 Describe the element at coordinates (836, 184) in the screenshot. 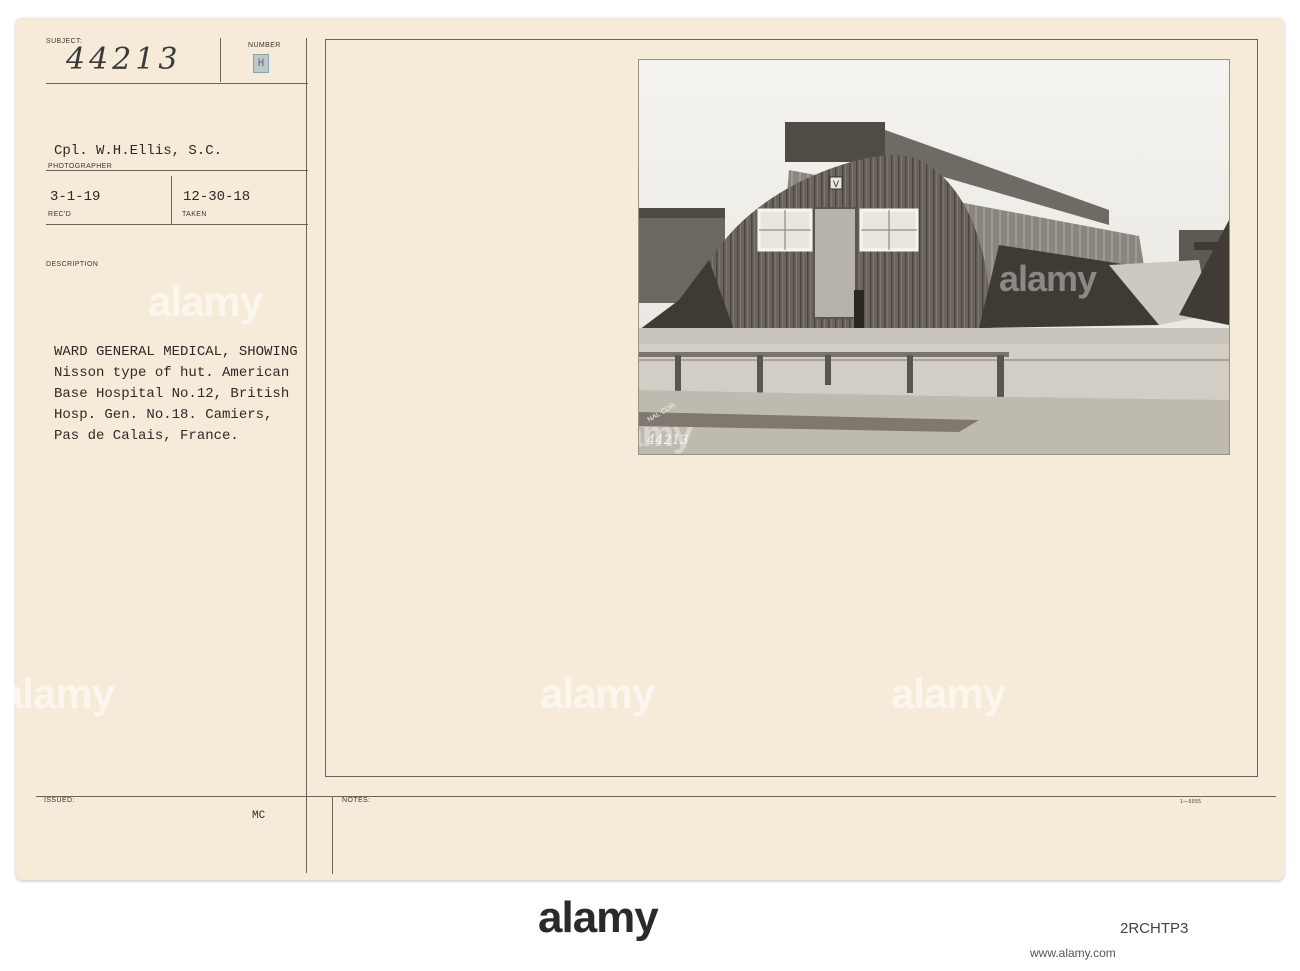

I see `hut-sign-letter: V` at that location.